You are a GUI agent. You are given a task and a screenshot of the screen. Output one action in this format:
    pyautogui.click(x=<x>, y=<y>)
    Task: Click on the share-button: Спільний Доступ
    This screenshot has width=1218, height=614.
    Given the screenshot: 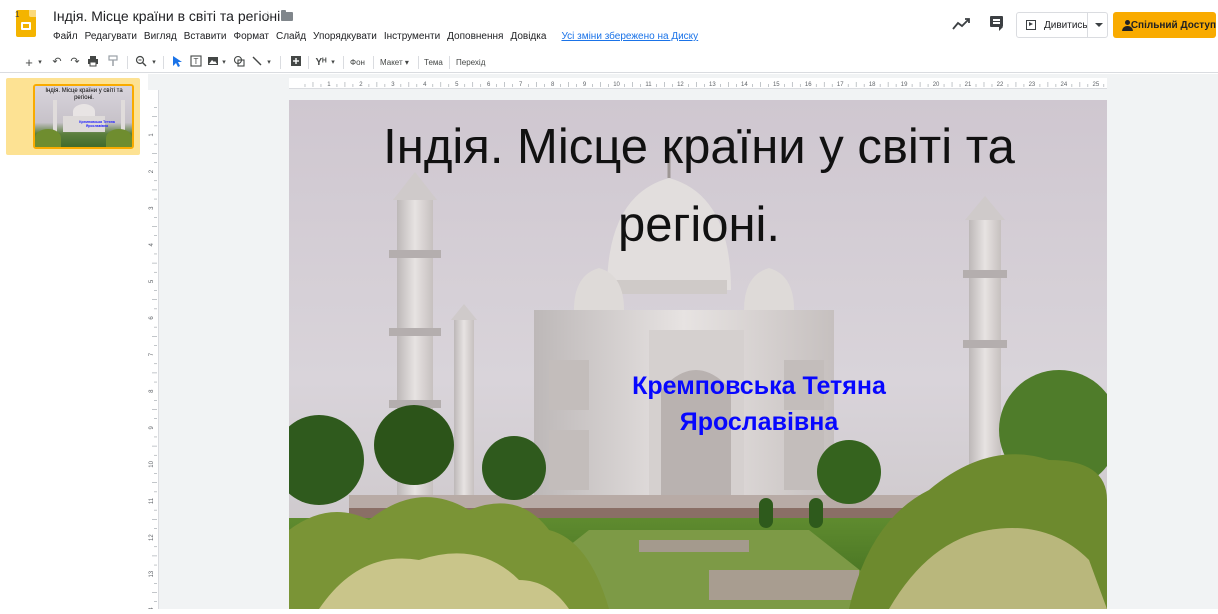 What is the action you would take?
    pyautogui.click(x=1164, y=25)
    